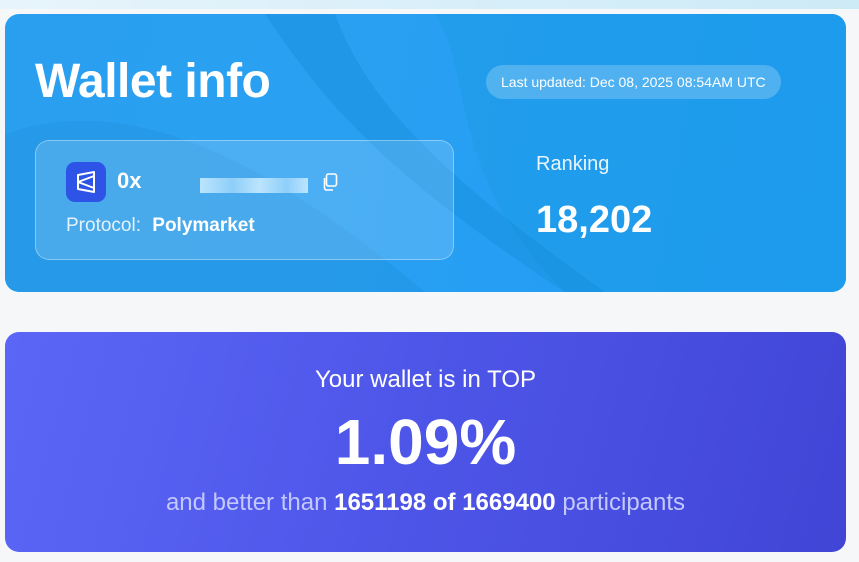 This screenshot has height=562, width=859. Describe the element at coordinates (129, 180) in the screenshot. I see `wallet-address: 0x` at that location.